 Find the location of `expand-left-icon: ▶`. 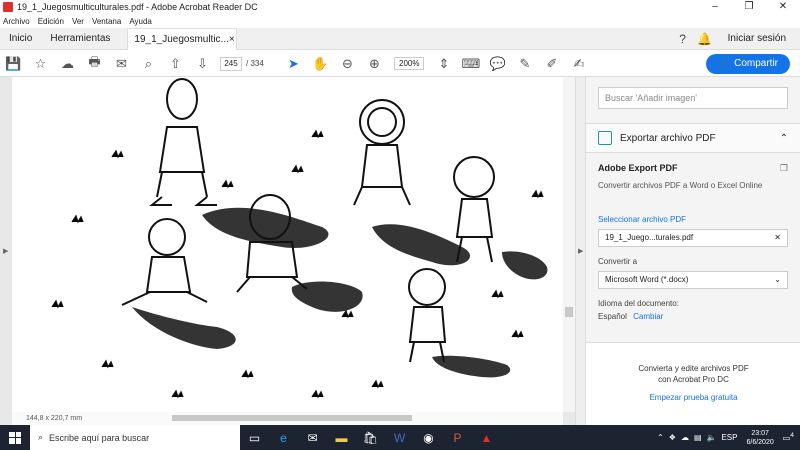

expand-left-icon: ▶ is located at coordinates (5, 251).